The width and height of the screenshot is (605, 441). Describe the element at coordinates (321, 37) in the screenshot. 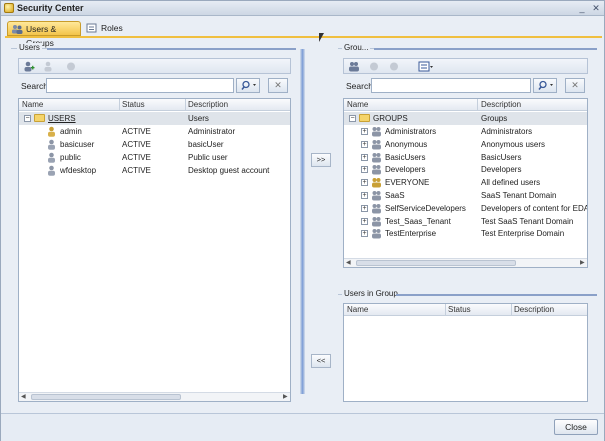

I see `mouse-cursor-icon` at that location.